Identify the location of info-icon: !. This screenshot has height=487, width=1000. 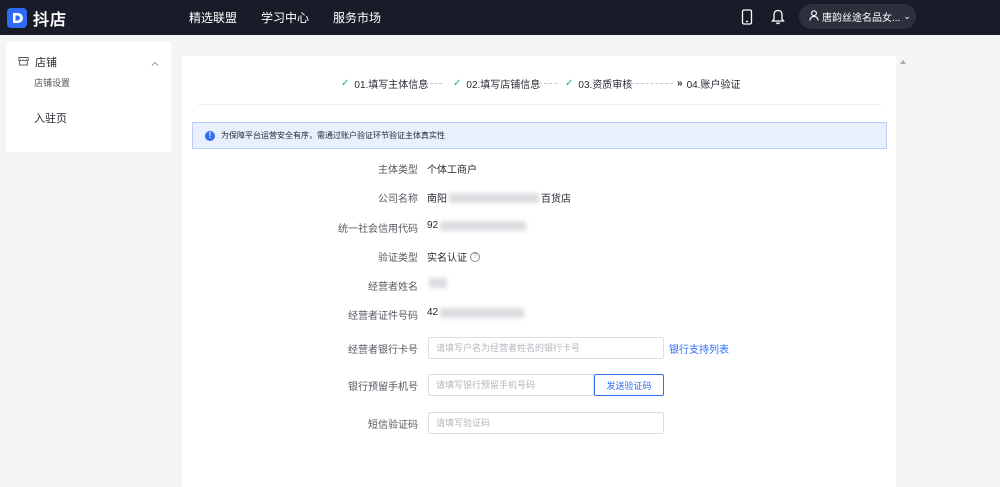
(210, 135).